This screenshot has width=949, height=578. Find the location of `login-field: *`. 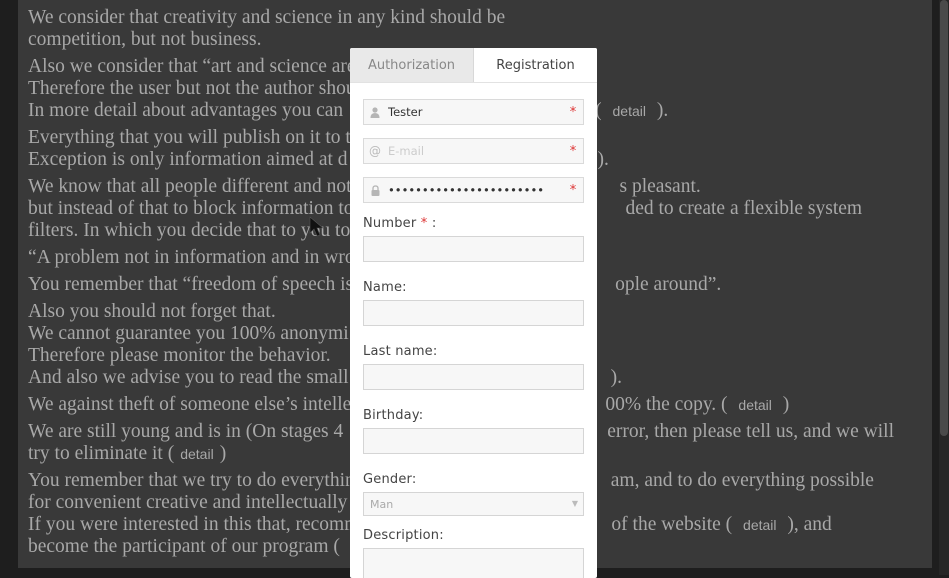

login-field: * is located at coordinates (473, 112).